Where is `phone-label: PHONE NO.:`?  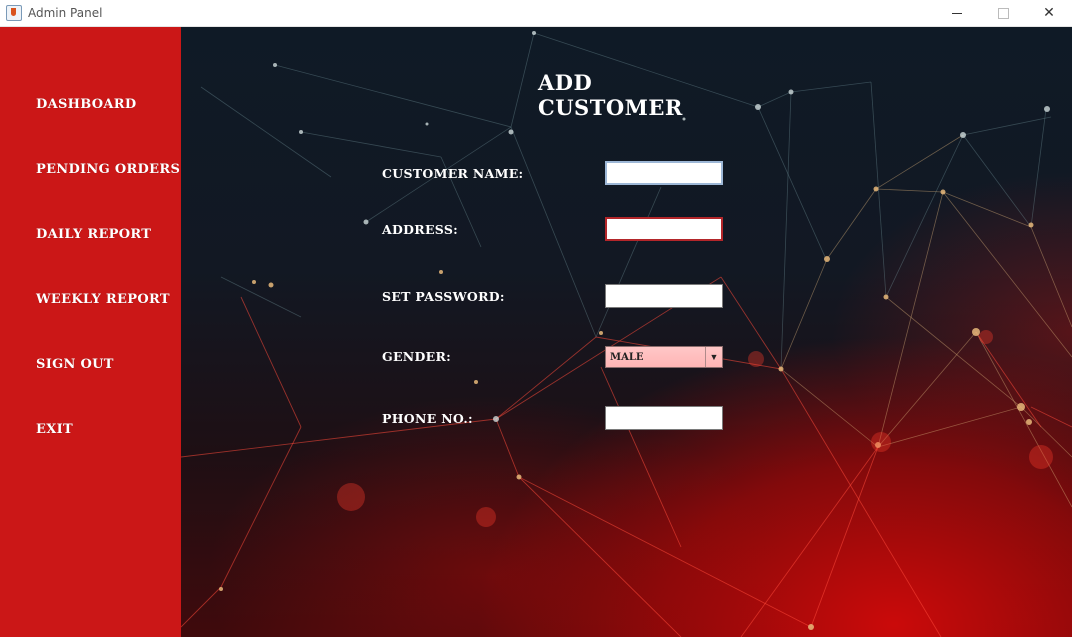 phone-label: PHONE NO.: is located at coordinates (427, 418).